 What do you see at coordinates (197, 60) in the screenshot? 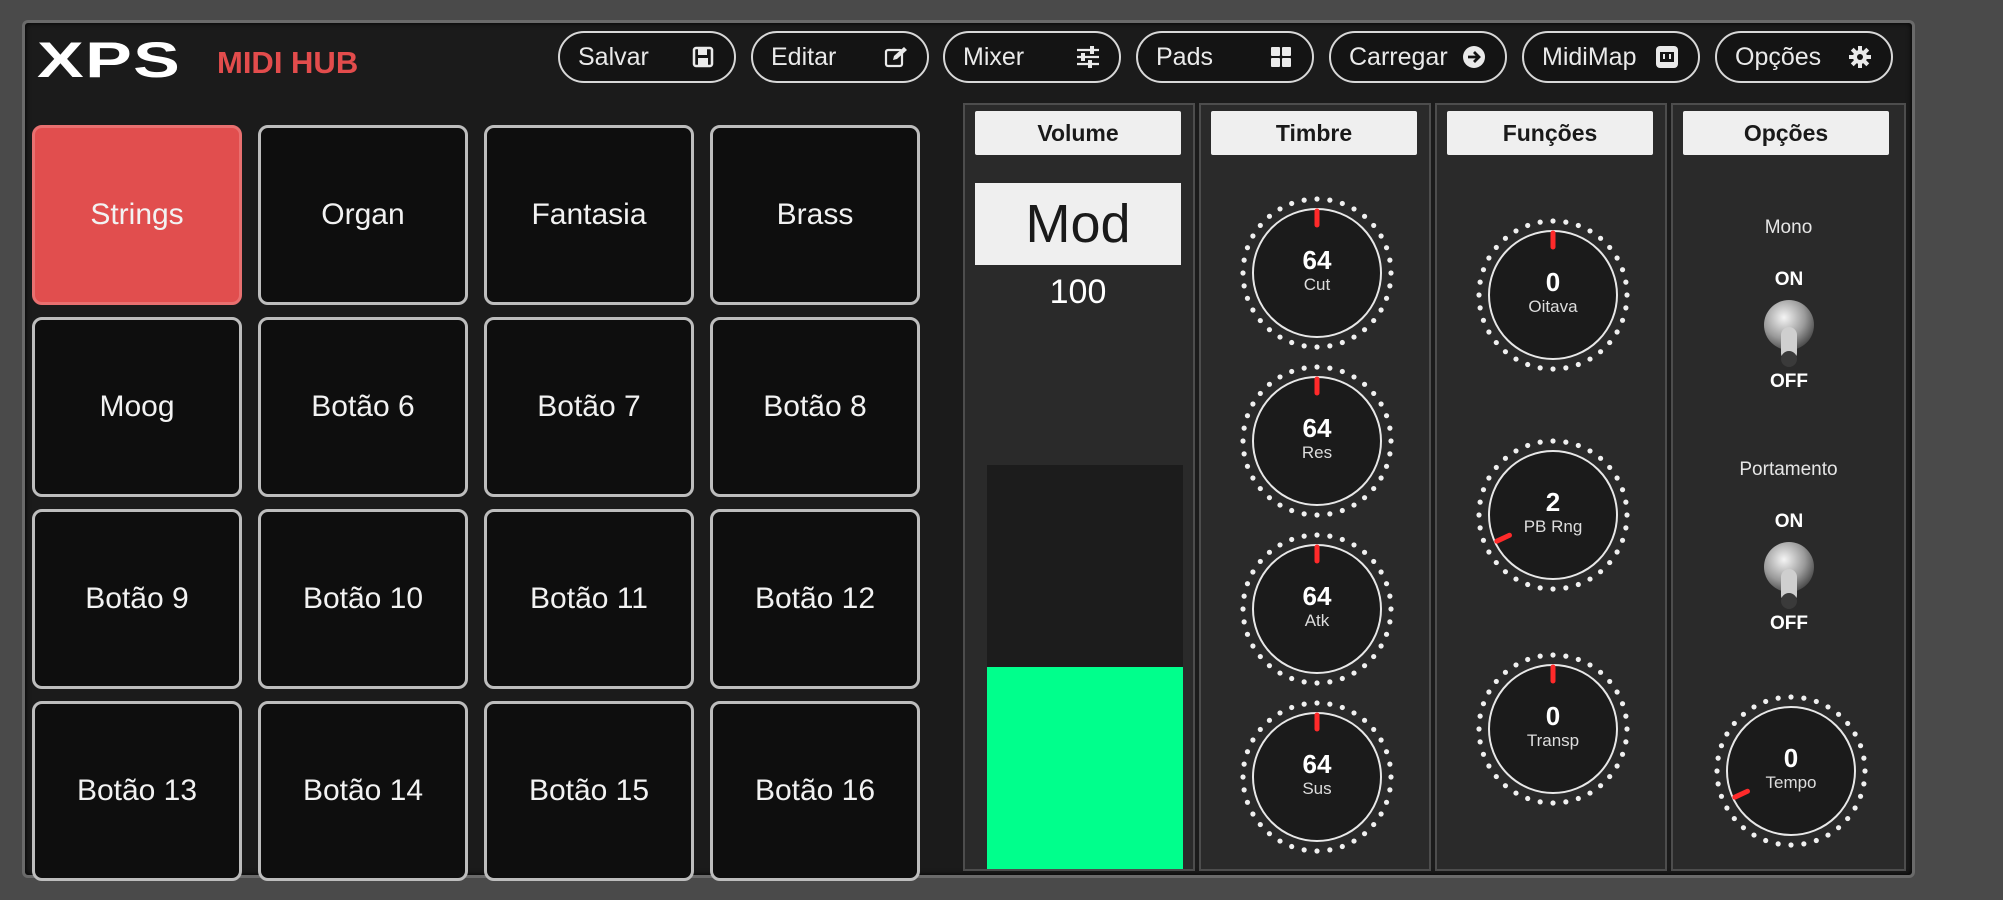
I see `logo: XPS MIDI HUB` at bounding box center [197, 60].